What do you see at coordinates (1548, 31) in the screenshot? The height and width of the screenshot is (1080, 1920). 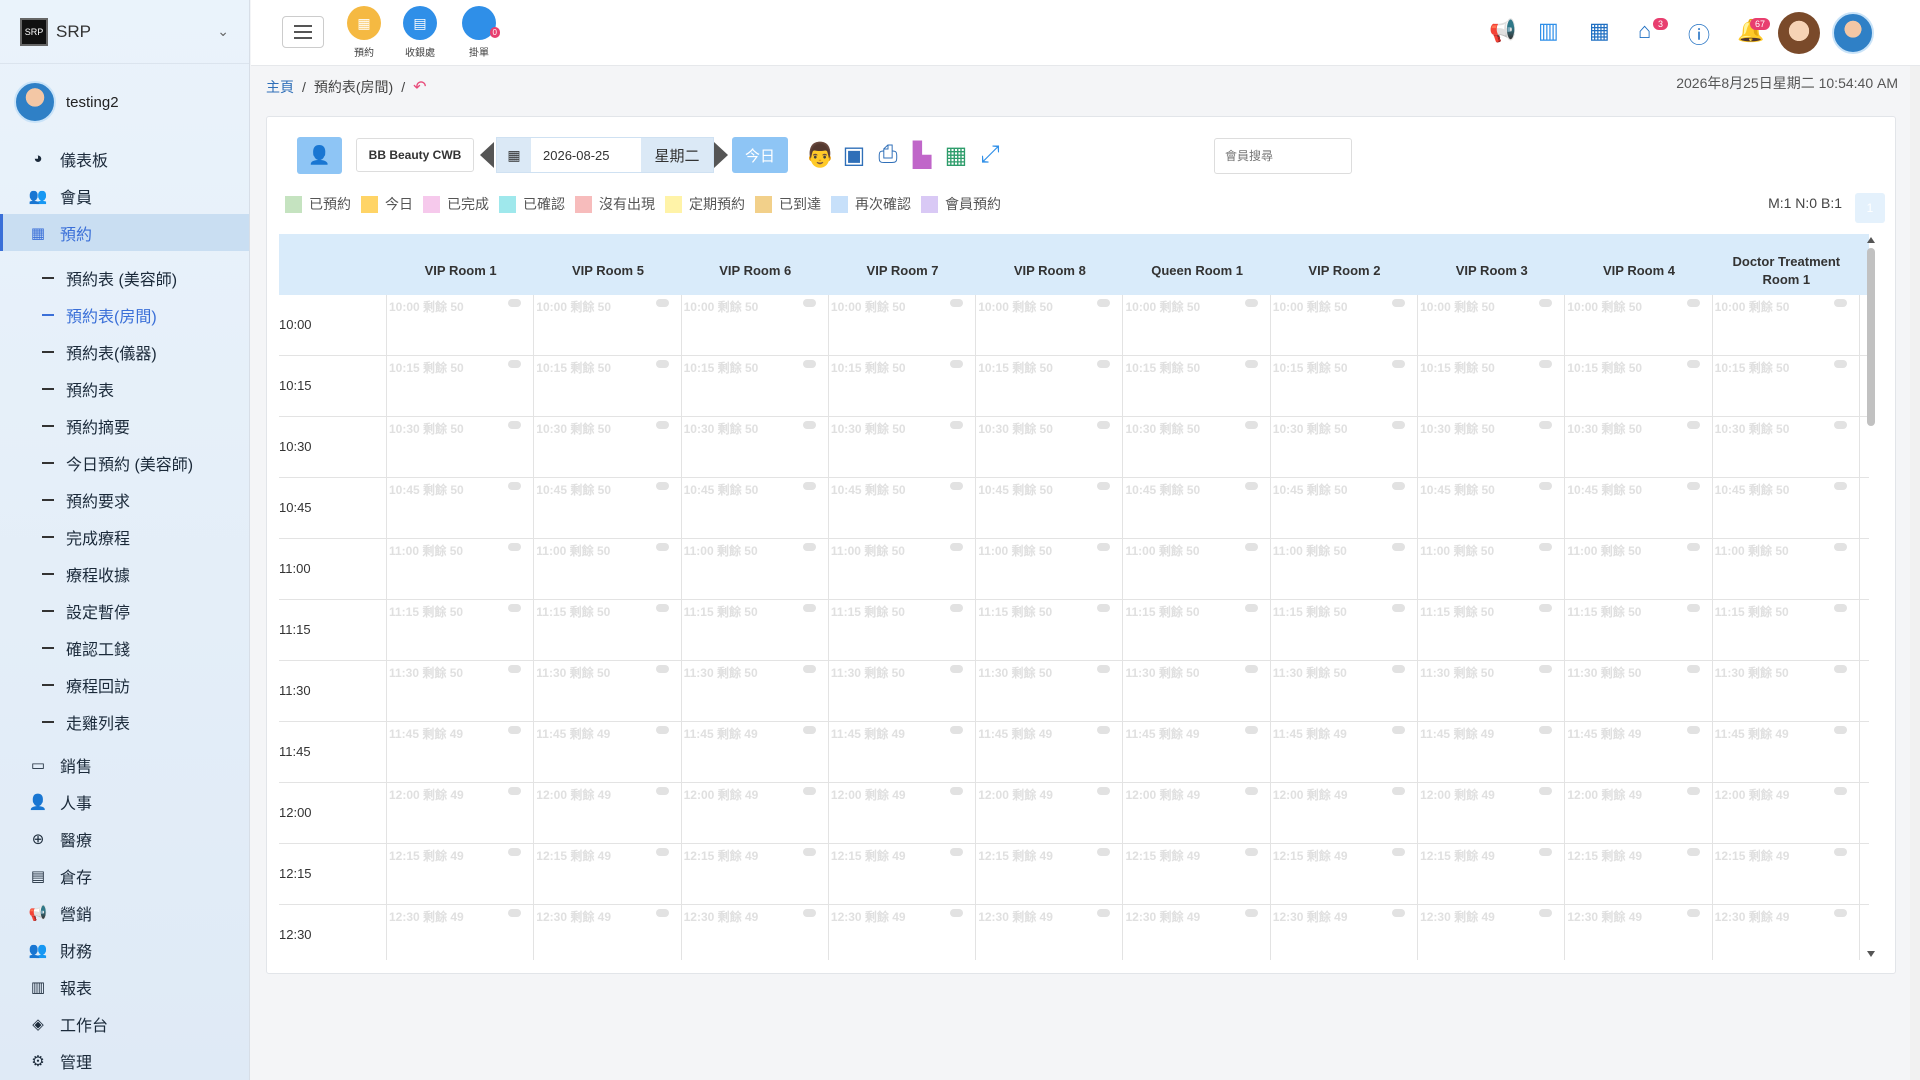 I see `bar-chart-icon: ▥` at bounding box center [1548, 31].